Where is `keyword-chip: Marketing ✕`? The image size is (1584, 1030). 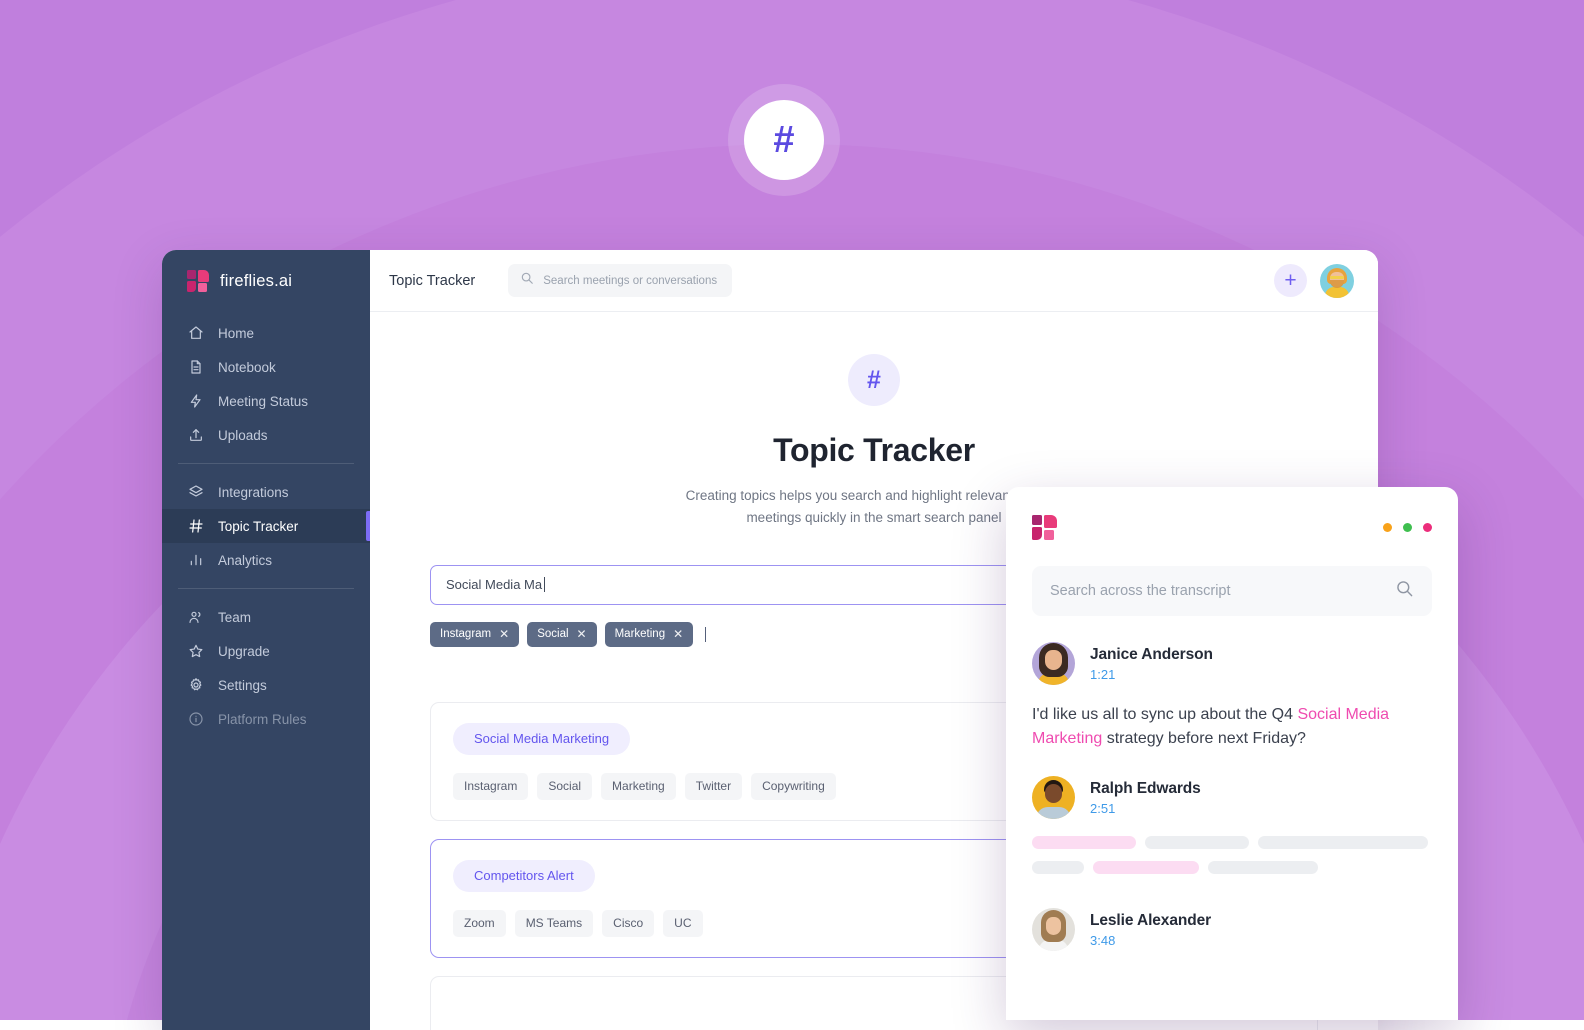 keyword-chip: Marketing ✕ is located at coordinates (649, 634).